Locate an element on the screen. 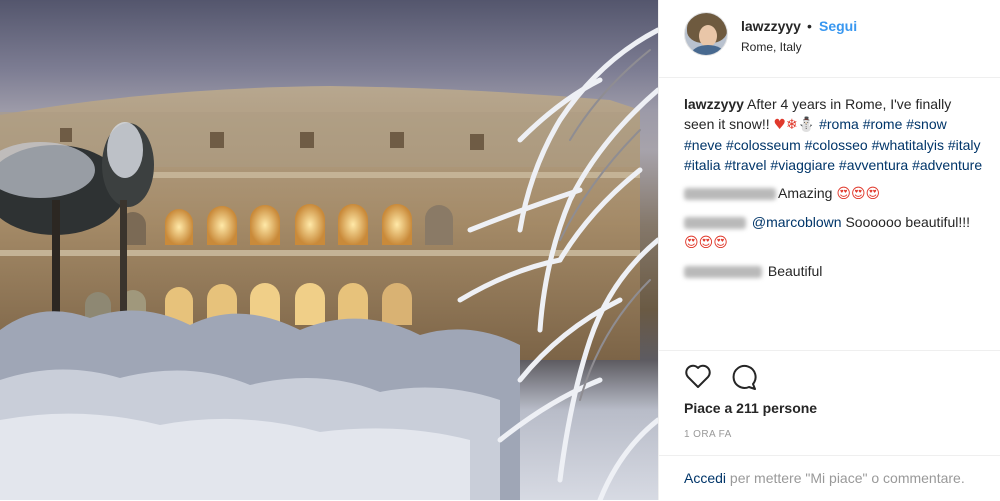 The image size is (1000, 501). login-link: Accedi is located at coordinates (705, 478).